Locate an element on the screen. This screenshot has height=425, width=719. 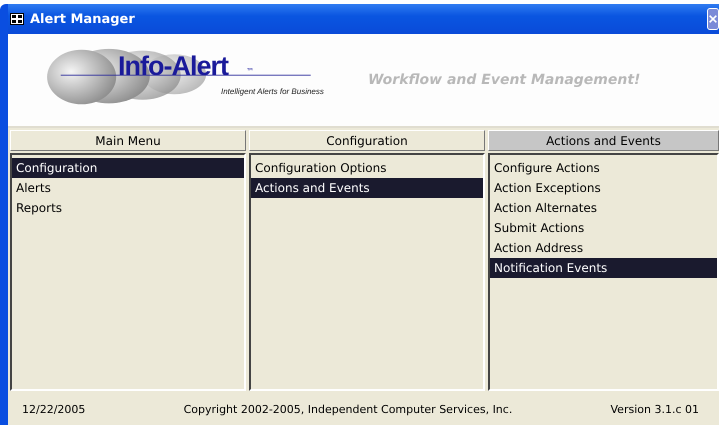
close-button is located at coordinates (713, 19).